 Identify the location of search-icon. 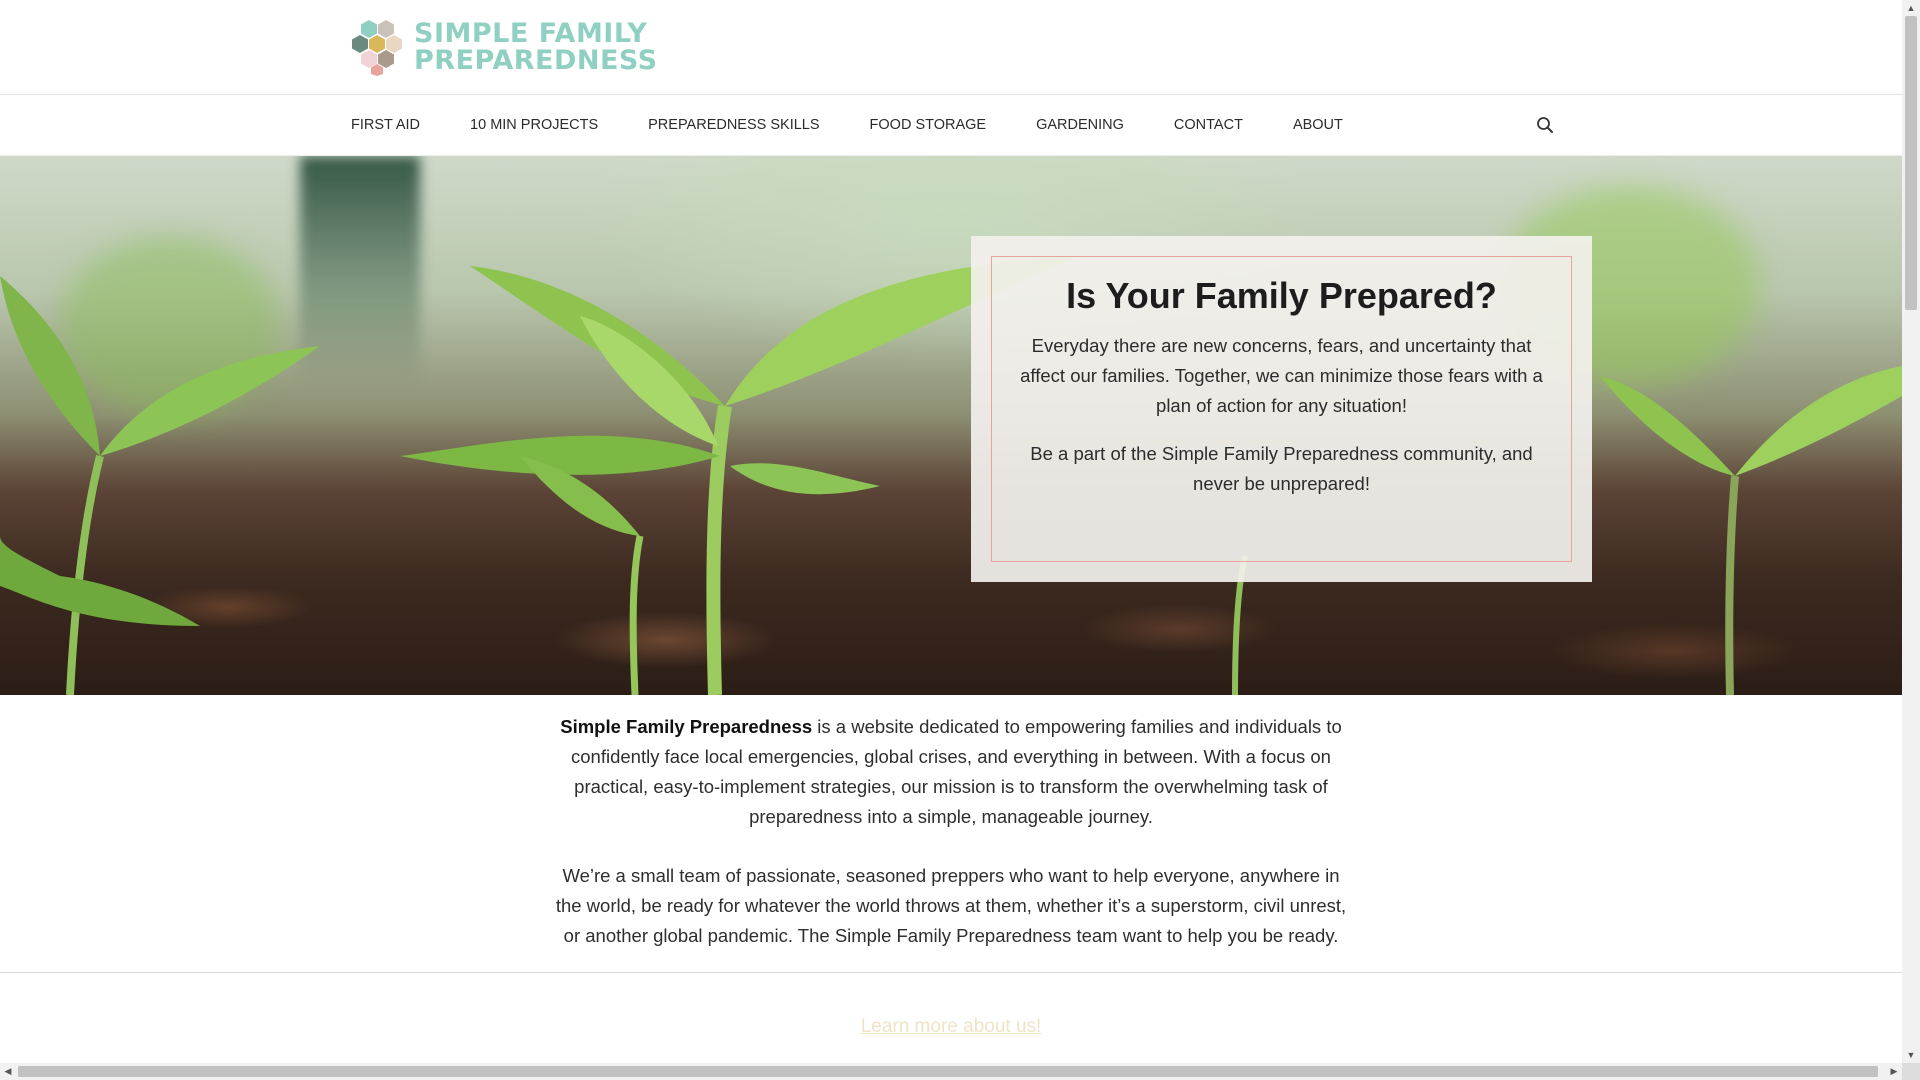
(1545, 125).